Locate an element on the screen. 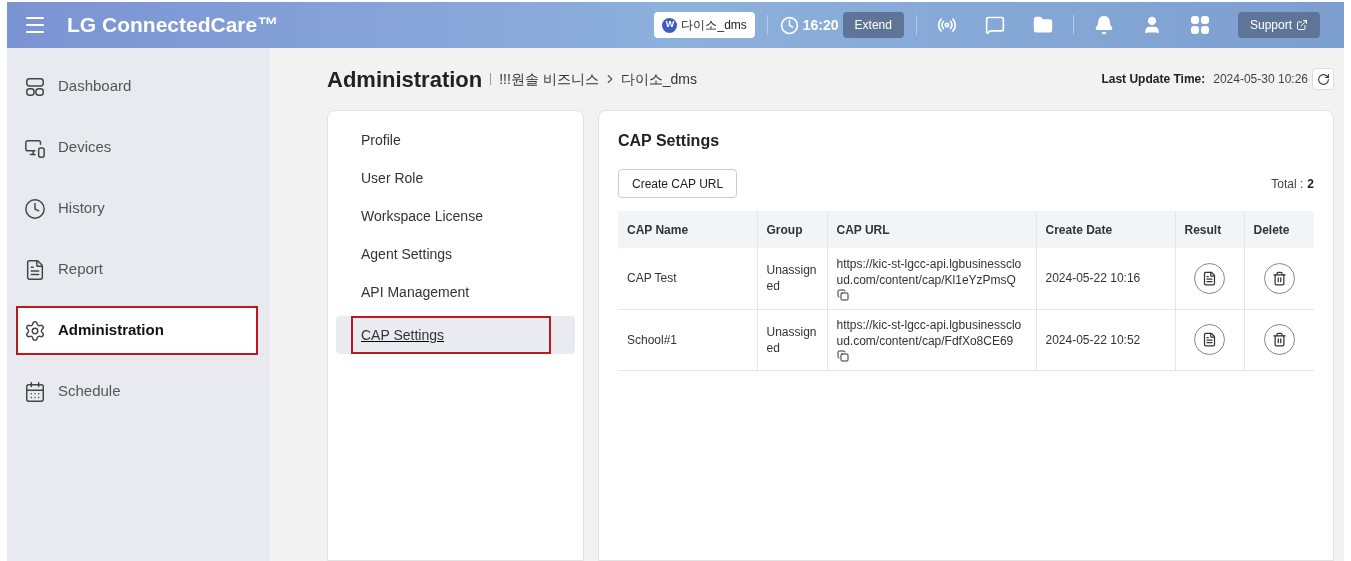 The height and width of the screenshot is (561, 1351). refresh-button is located at coordinates (1323, 79).